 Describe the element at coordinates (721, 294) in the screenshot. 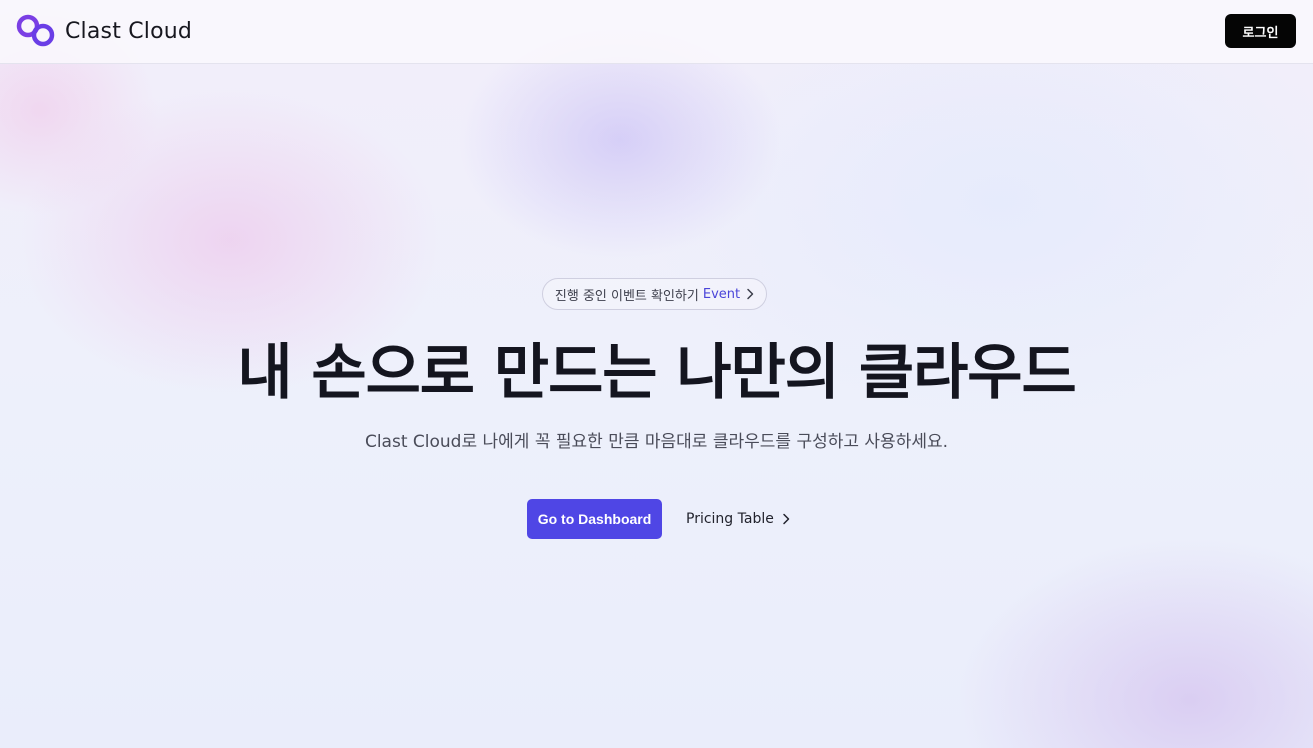

I see `event-link: Event` at that location.